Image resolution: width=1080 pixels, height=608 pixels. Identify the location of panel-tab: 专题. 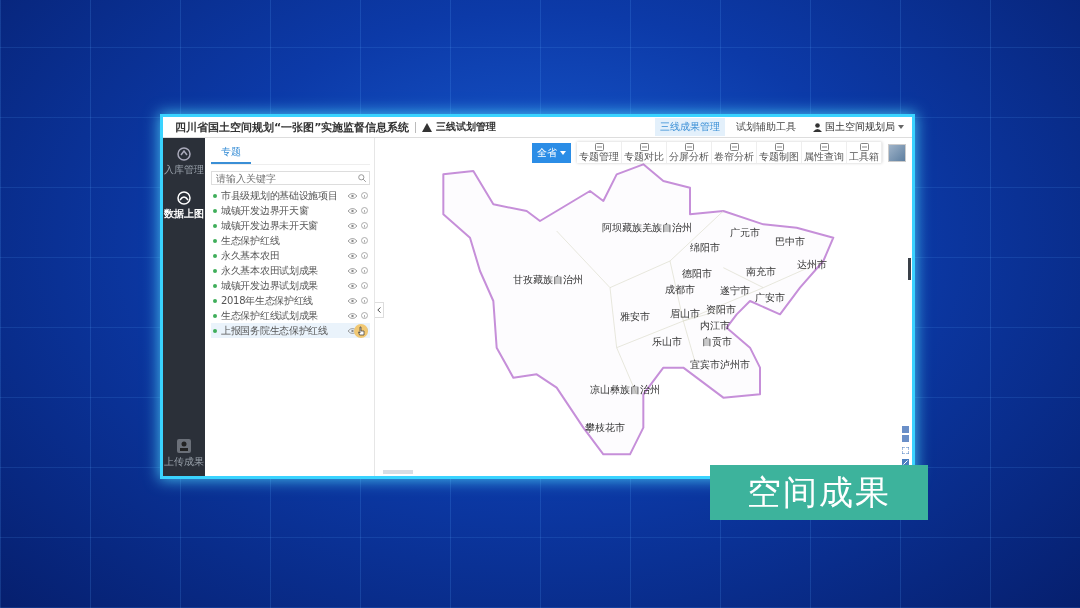
(231, 153).